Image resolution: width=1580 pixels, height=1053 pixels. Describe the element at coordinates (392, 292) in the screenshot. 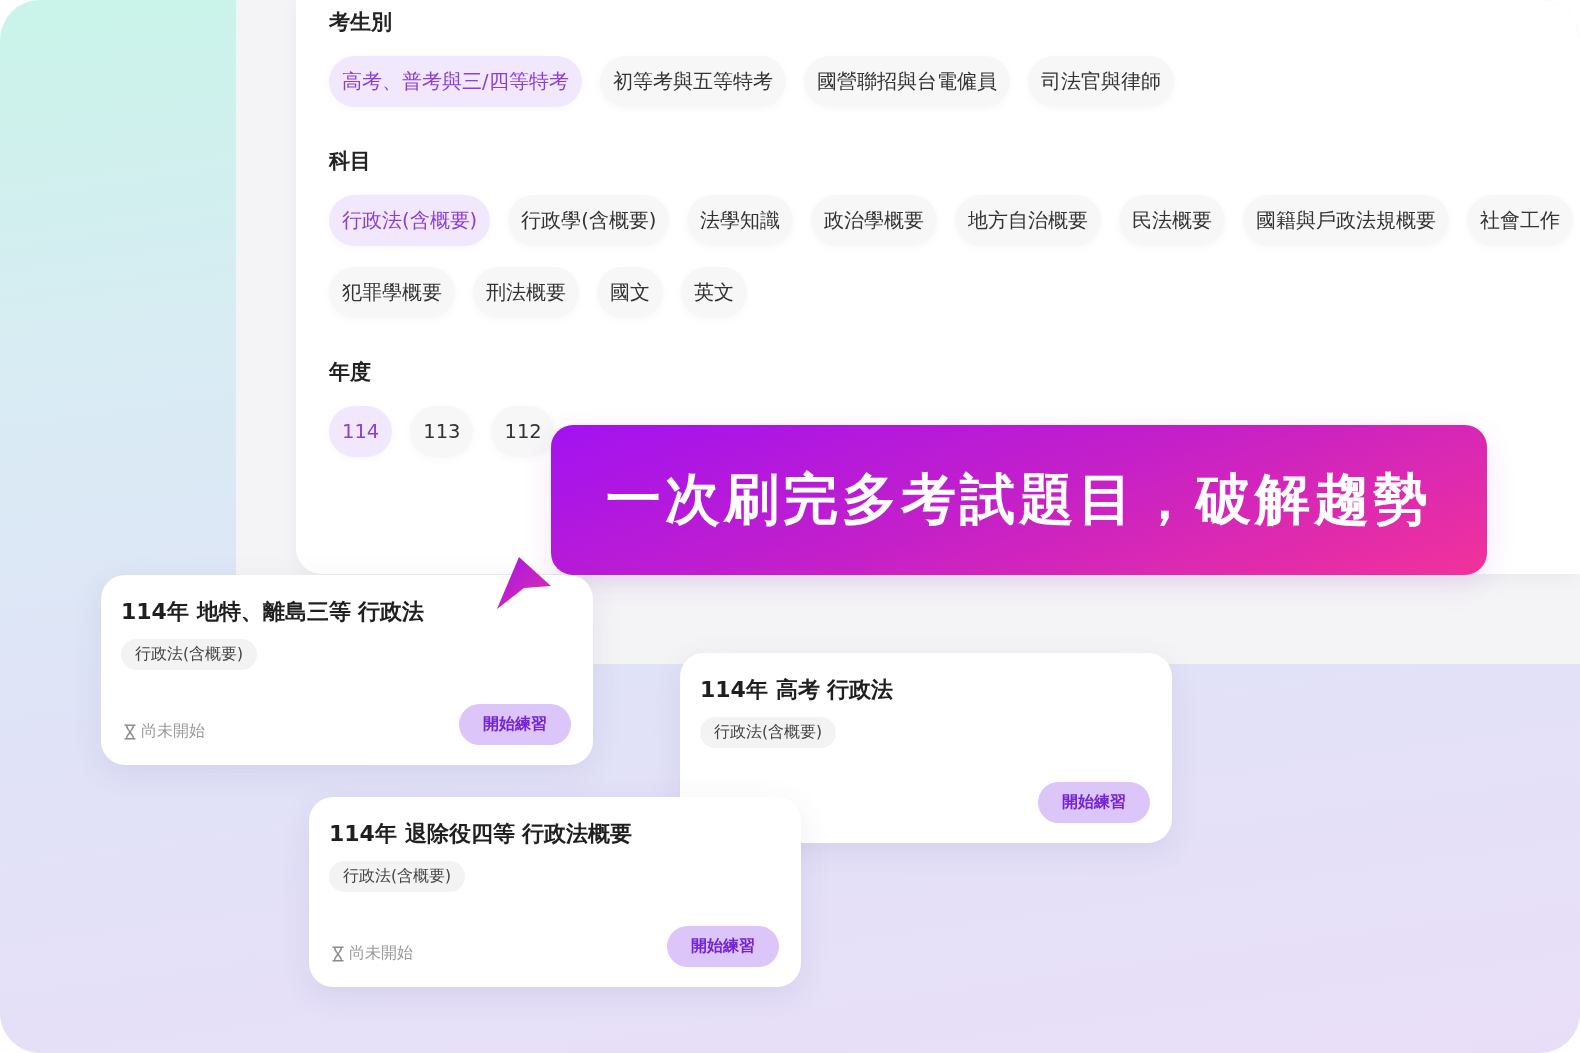

I see `filter-chip: 犯罪學概要` at that location.